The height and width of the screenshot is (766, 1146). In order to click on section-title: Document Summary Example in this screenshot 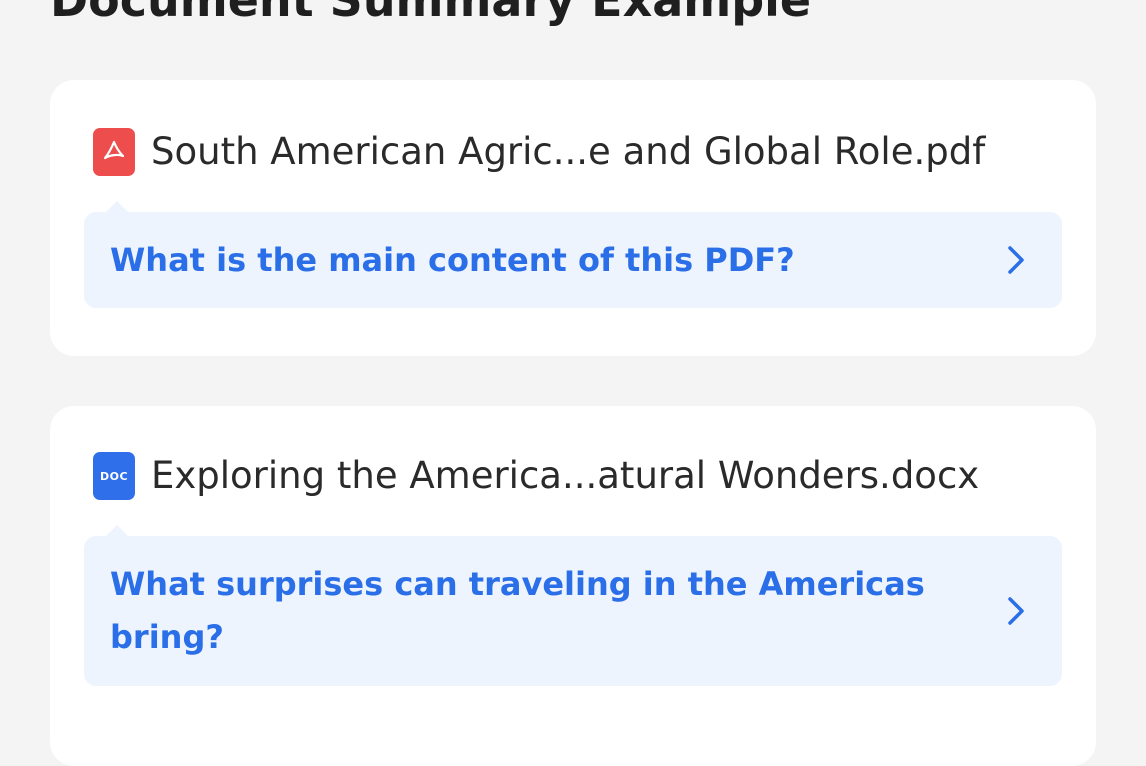, I will do `click(431, 13)`.